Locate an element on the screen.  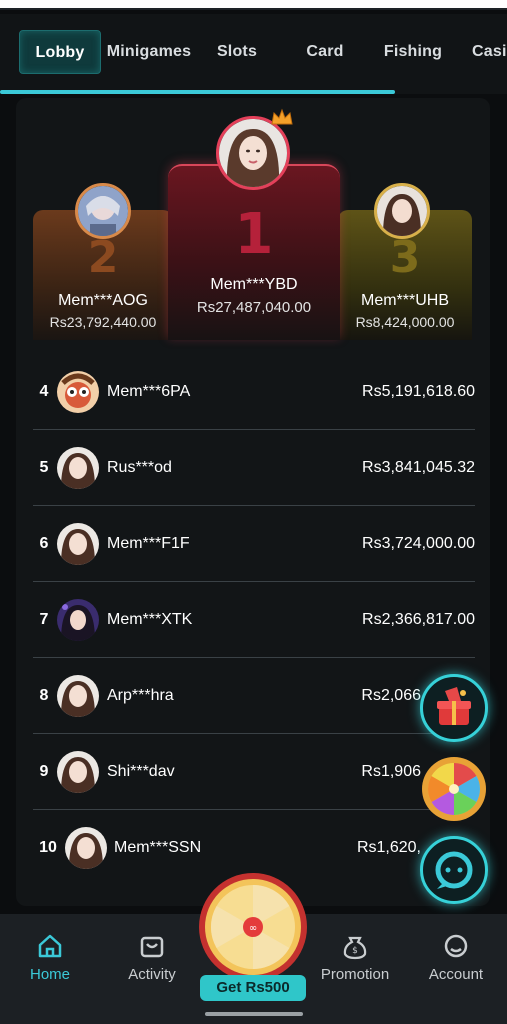
crown-icon is located at coordinates (282, 116).